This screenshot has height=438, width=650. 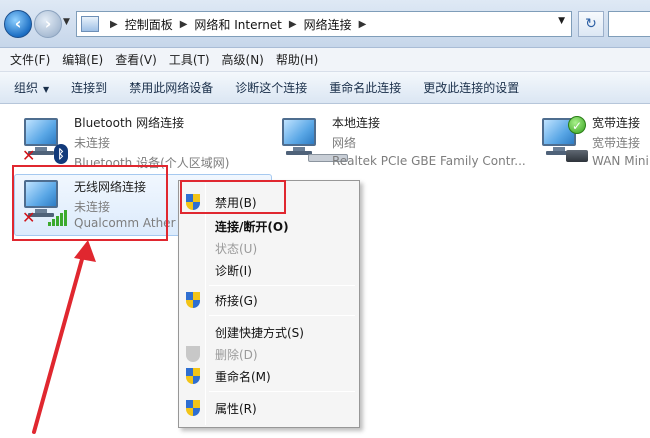 I want to click on forward-button: ›, so click(x=48, y=24).